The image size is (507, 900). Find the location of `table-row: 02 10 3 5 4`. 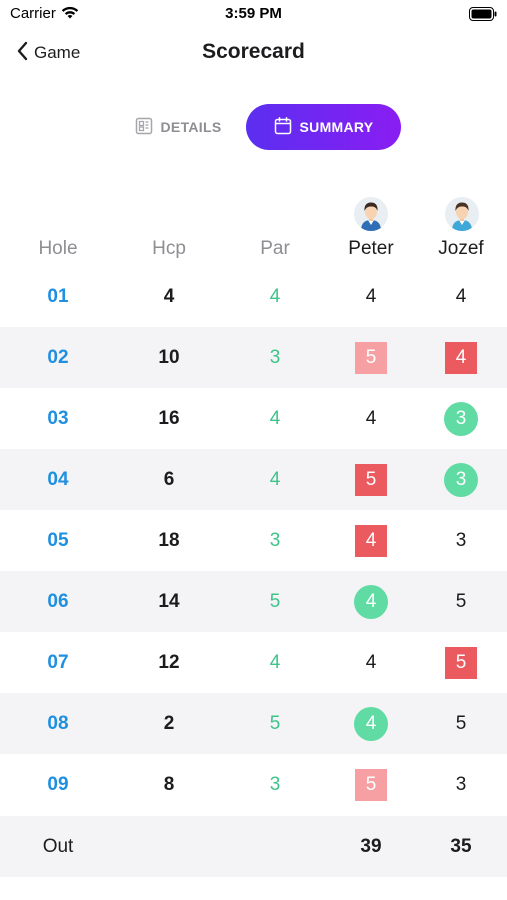

table-row: 02 10 3 5 4 is located at coordinates (253, 357).